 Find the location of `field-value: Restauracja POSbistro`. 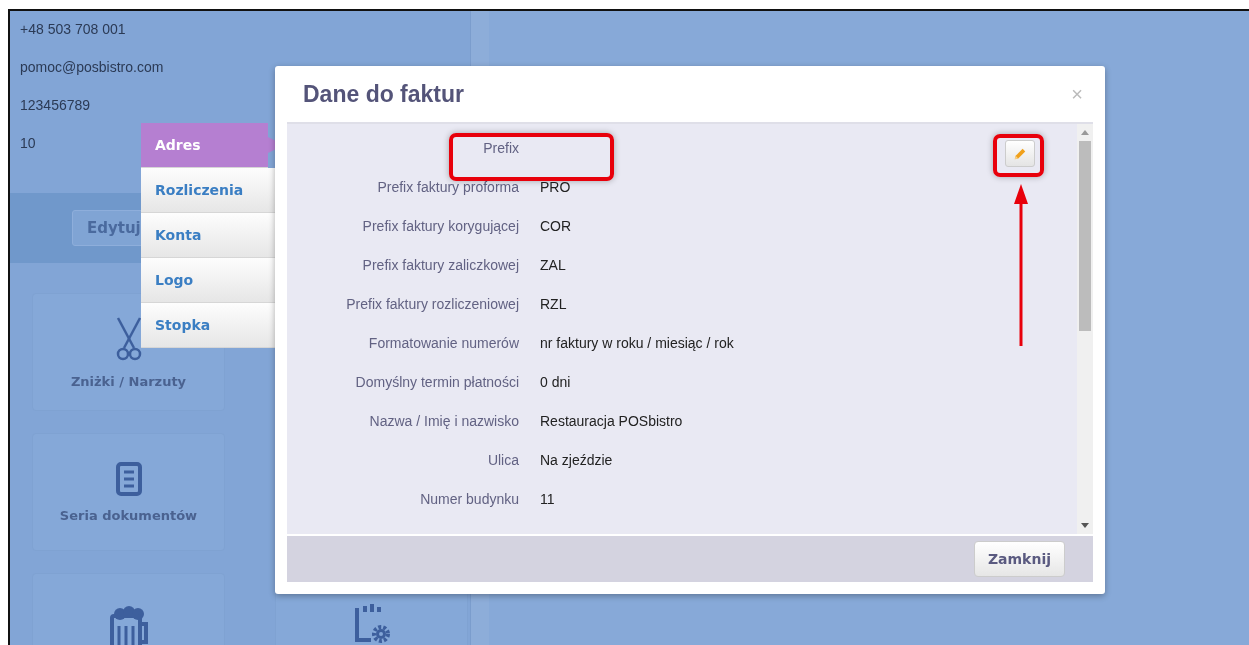

field-value: Restauracja POSbistro is located at coordinates (611, 421).